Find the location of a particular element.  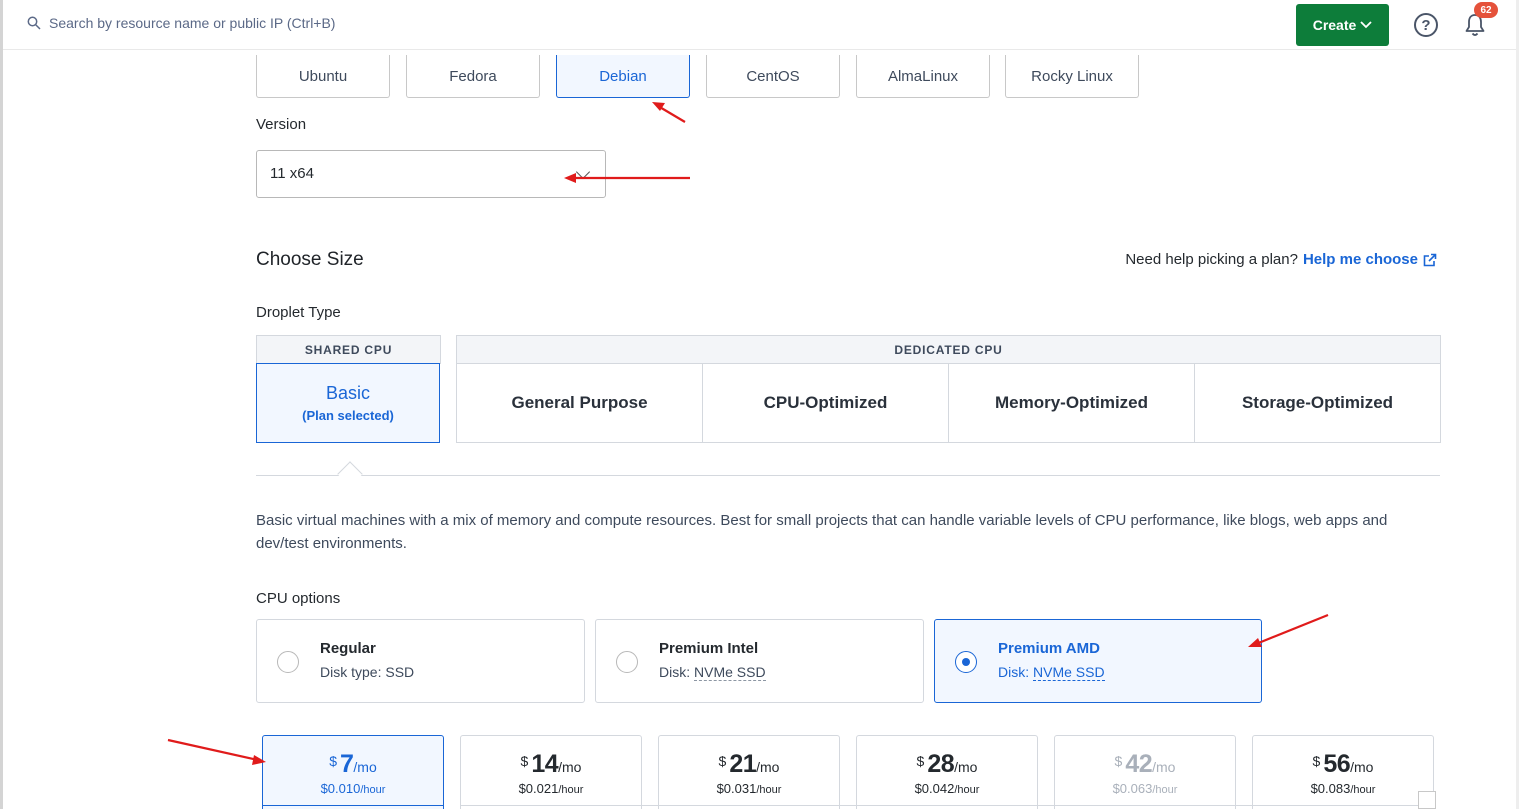

distro-centos: CentOS is located at coordinates (773, 76).